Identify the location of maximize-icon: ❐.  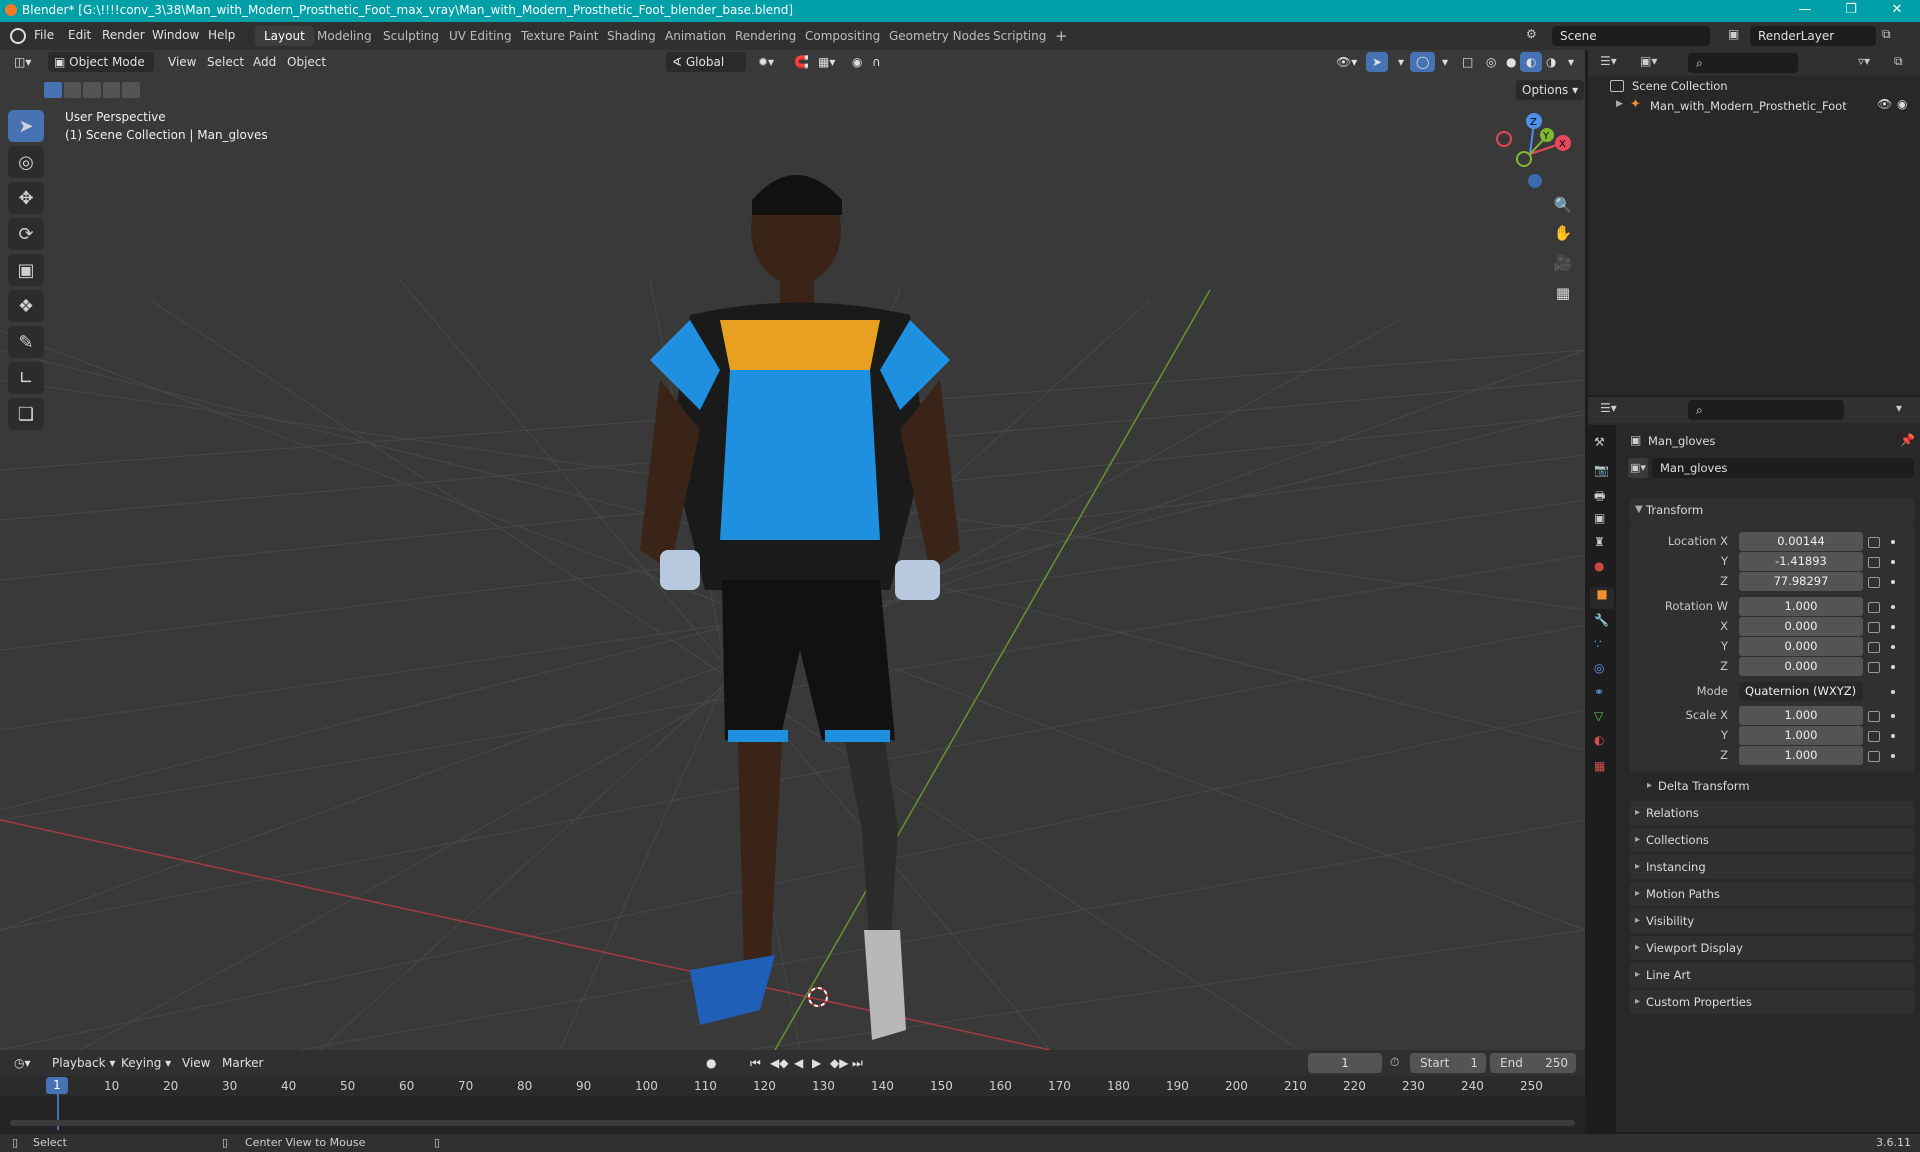
(1851, 11).